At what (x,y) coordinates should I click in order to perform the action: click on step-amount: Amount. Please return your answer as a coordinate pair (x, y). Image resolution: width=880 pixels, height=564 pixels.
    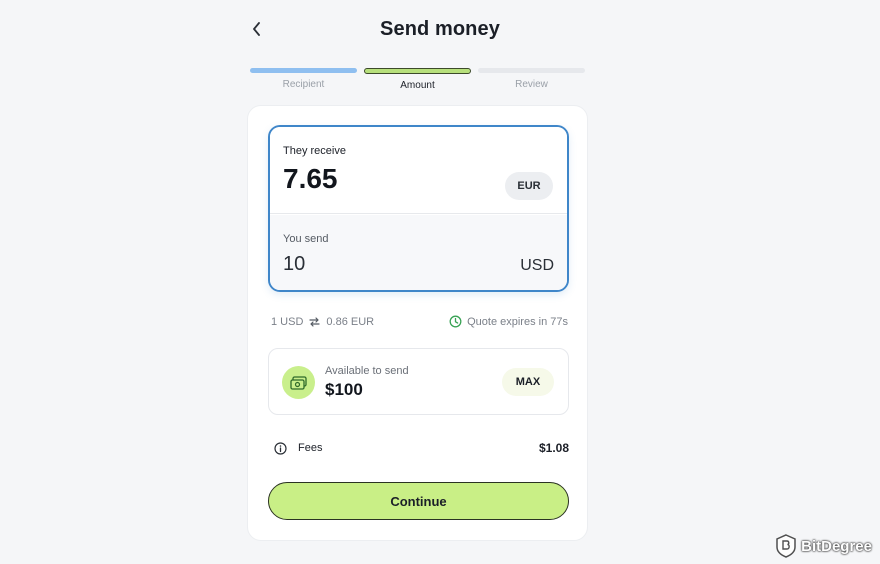
    Looking at the image, I should click on (417, 79).